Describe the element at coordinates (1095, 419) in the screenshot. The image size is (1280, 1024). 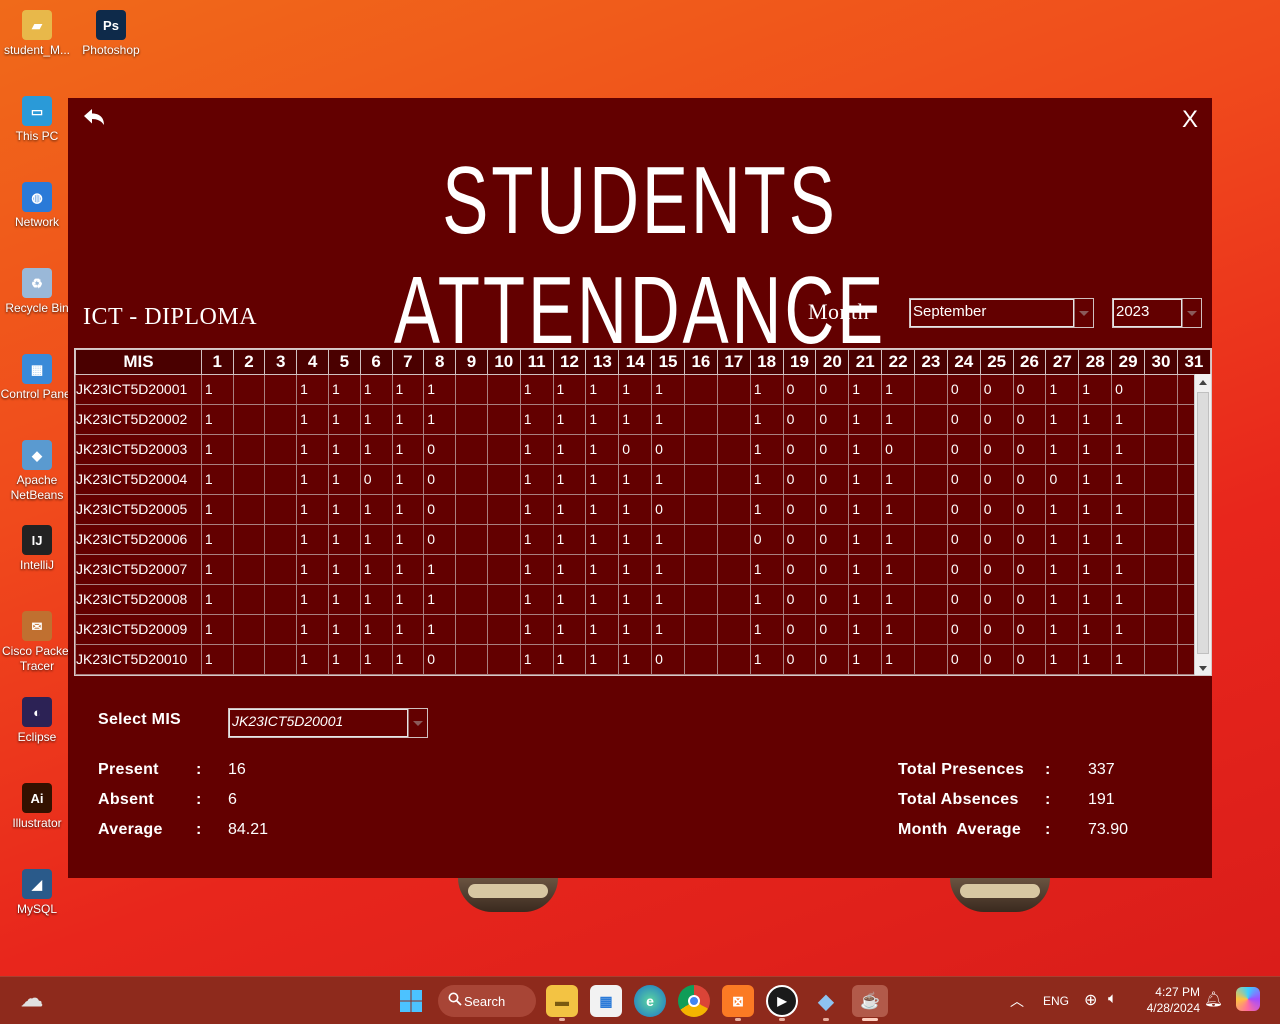
I see `cell-day-28: 1` at that location.